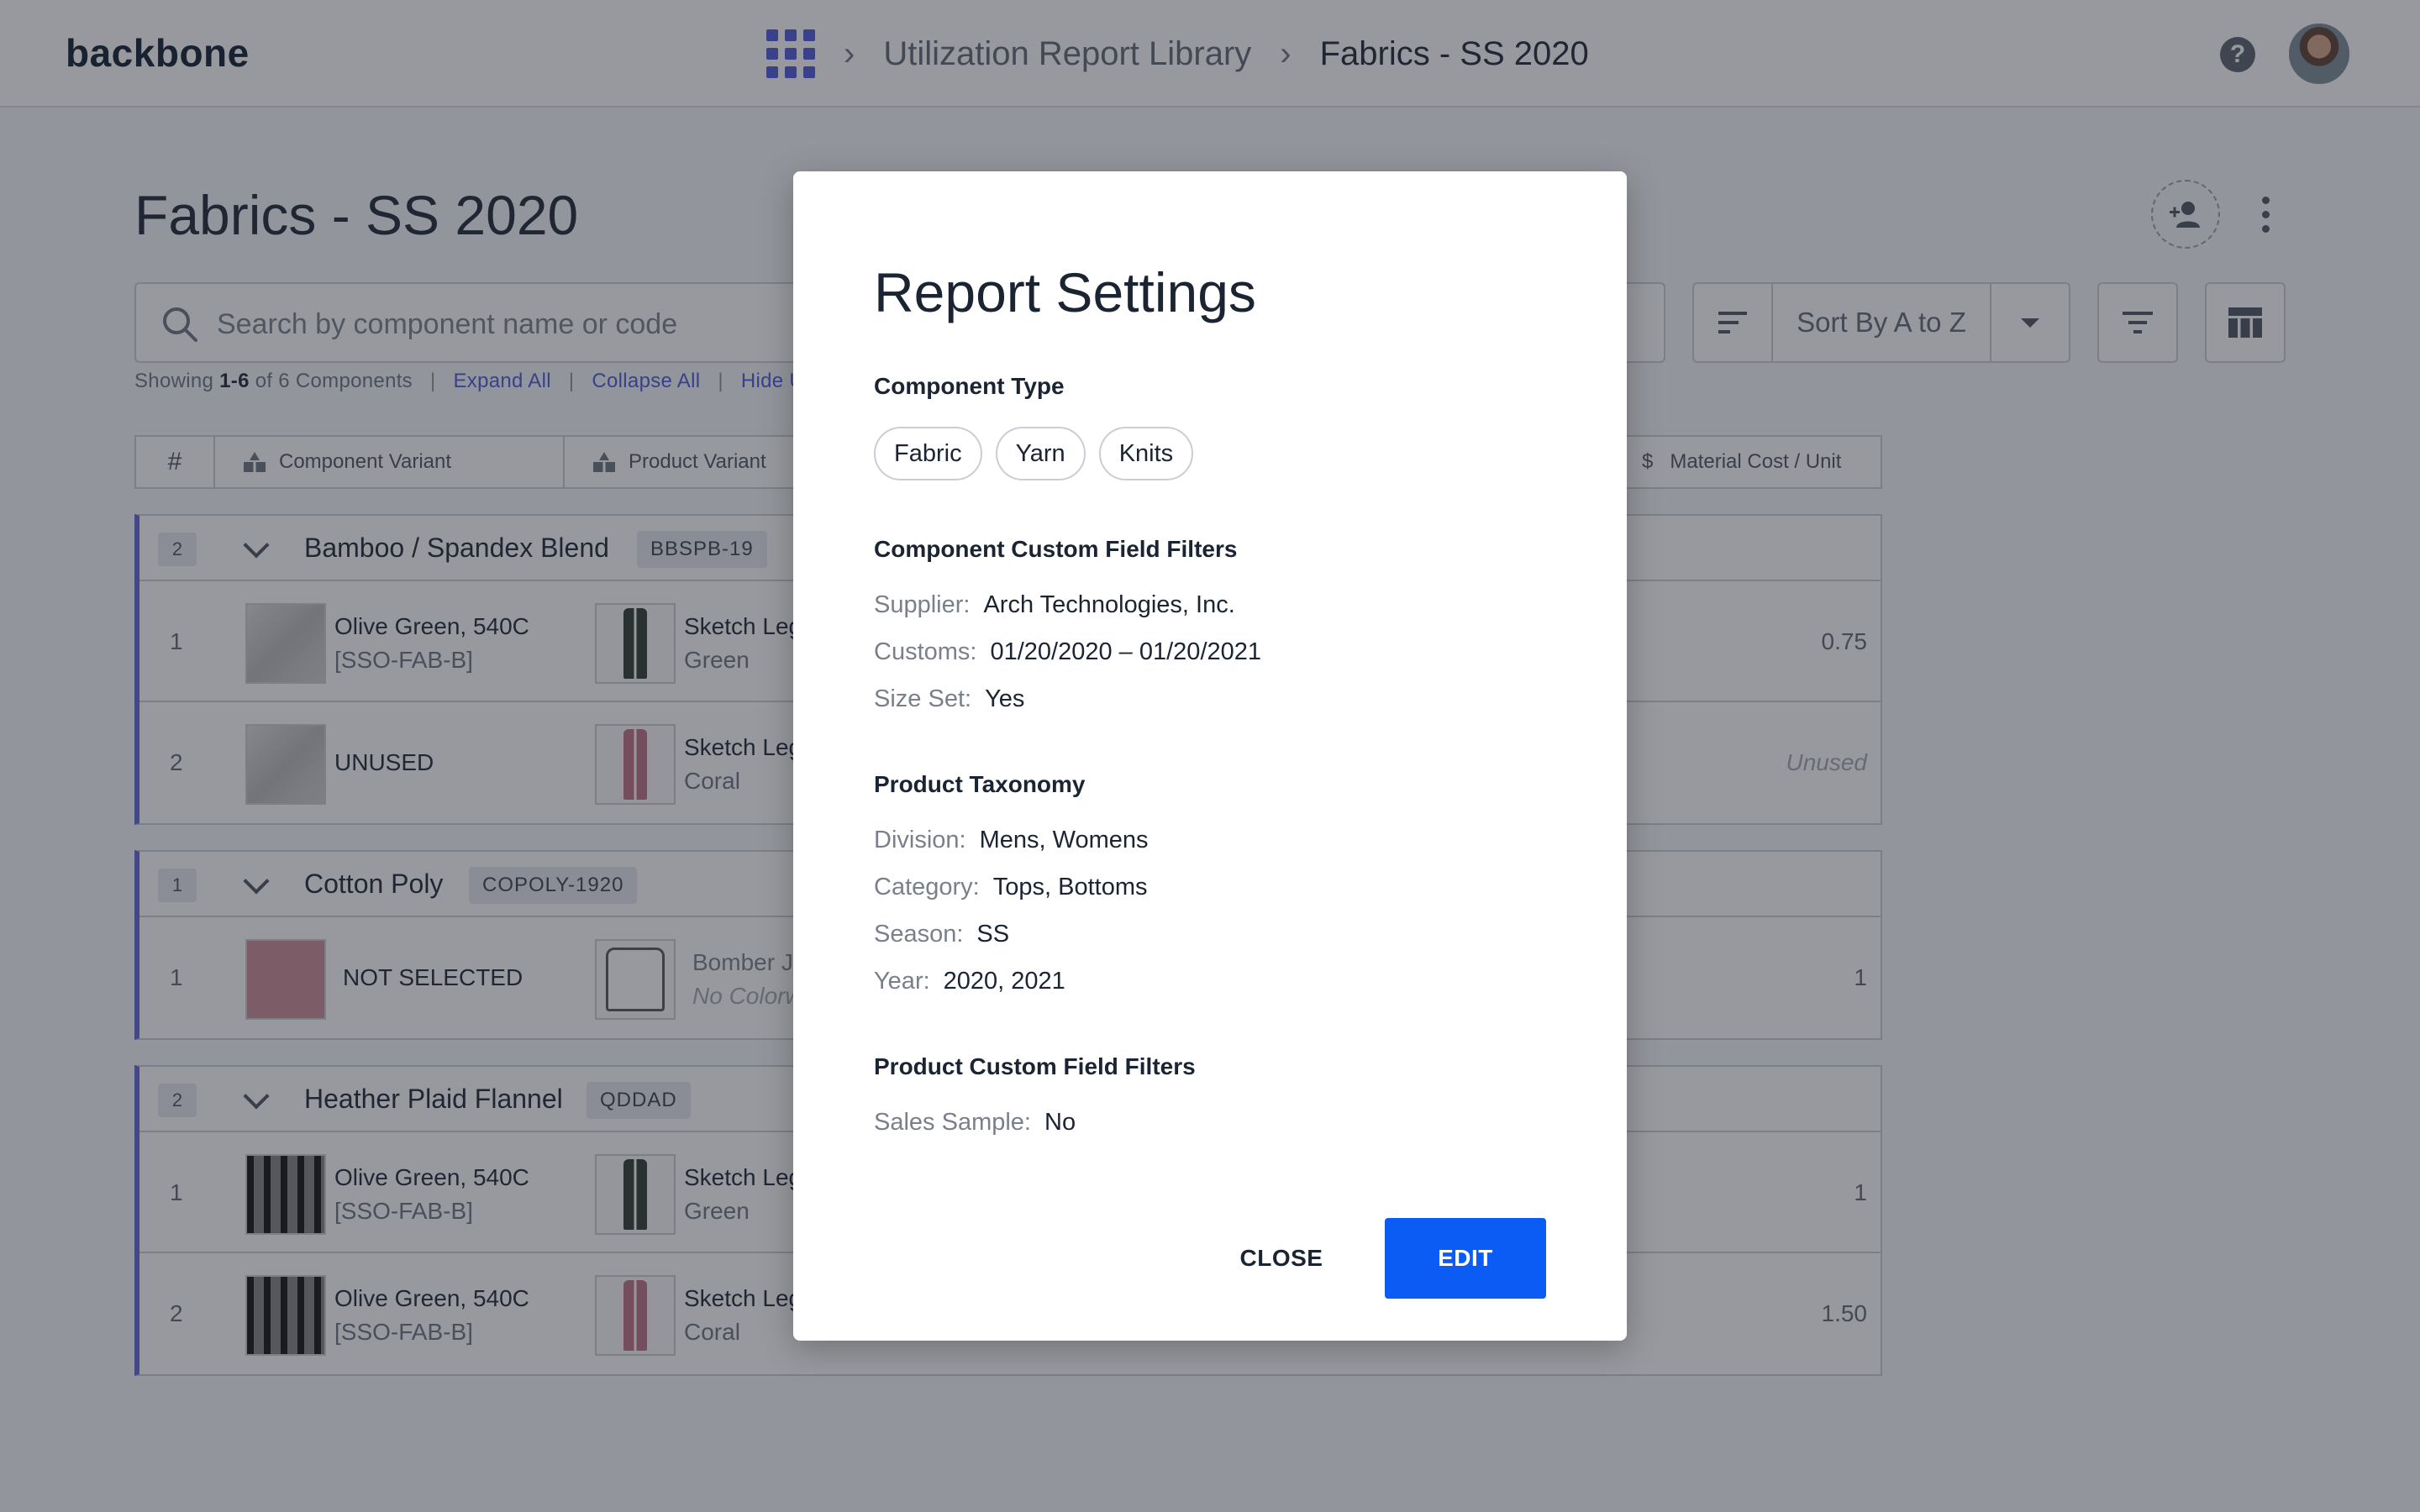  Describe the element at coordinates (1146, 453) in the screenshot. I see `chip-knits: Knits` at that location.